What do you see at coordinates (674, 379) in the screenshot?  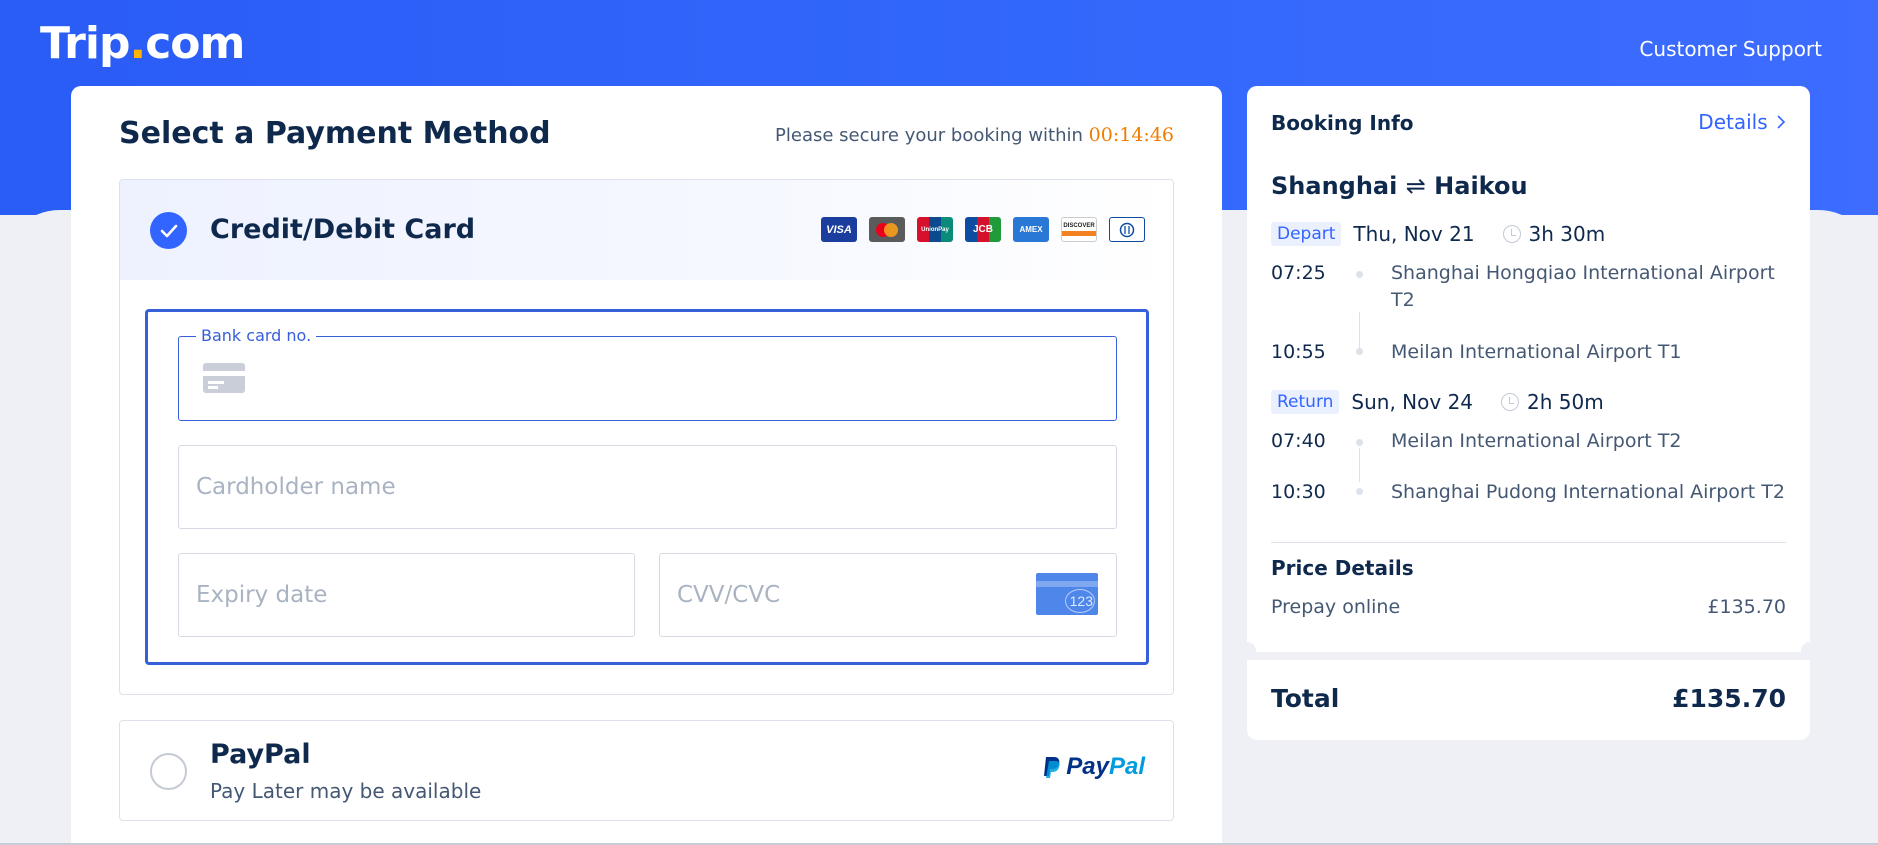 I see `bank-card-input` at bounding box center [674, 379].